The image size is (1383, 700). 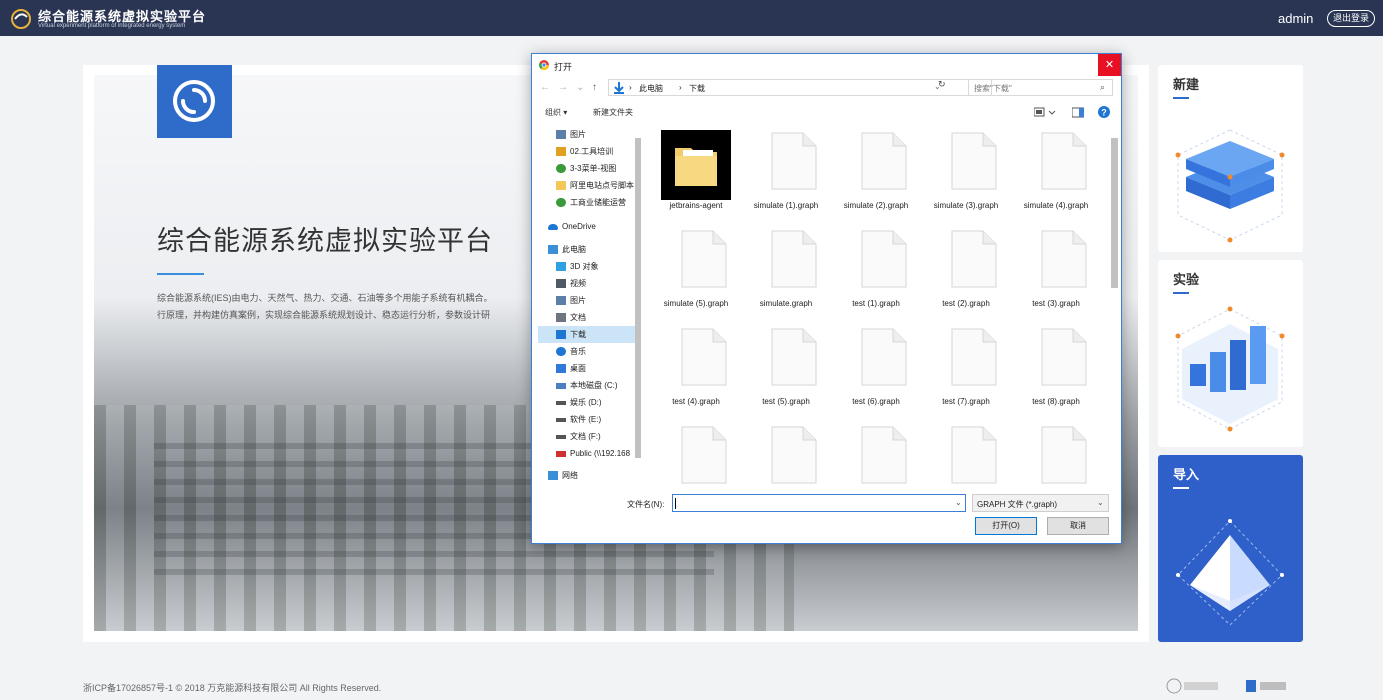 What do you see at coordinates (588, 317) in the screenshot?
I see `nav-item-documents: 文档` at bounding box center [588, 317].